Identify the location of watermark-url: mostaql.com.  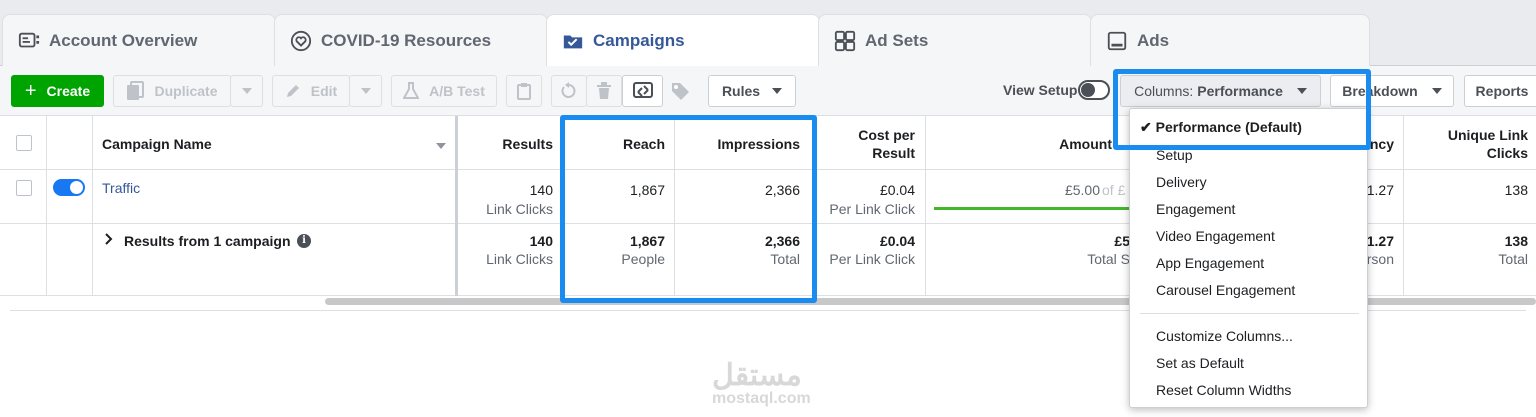
(761, 398).